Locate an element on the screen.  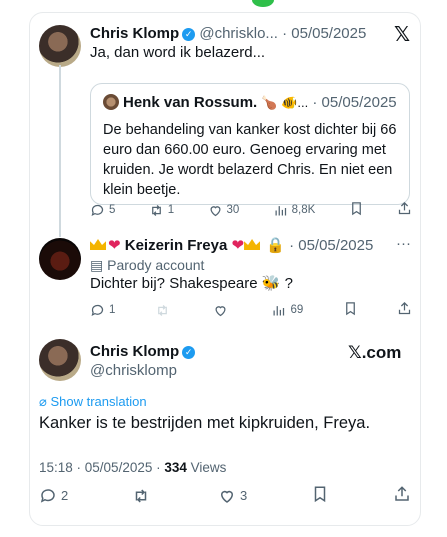
views-count: 334 is located at coordinates (175, 467).